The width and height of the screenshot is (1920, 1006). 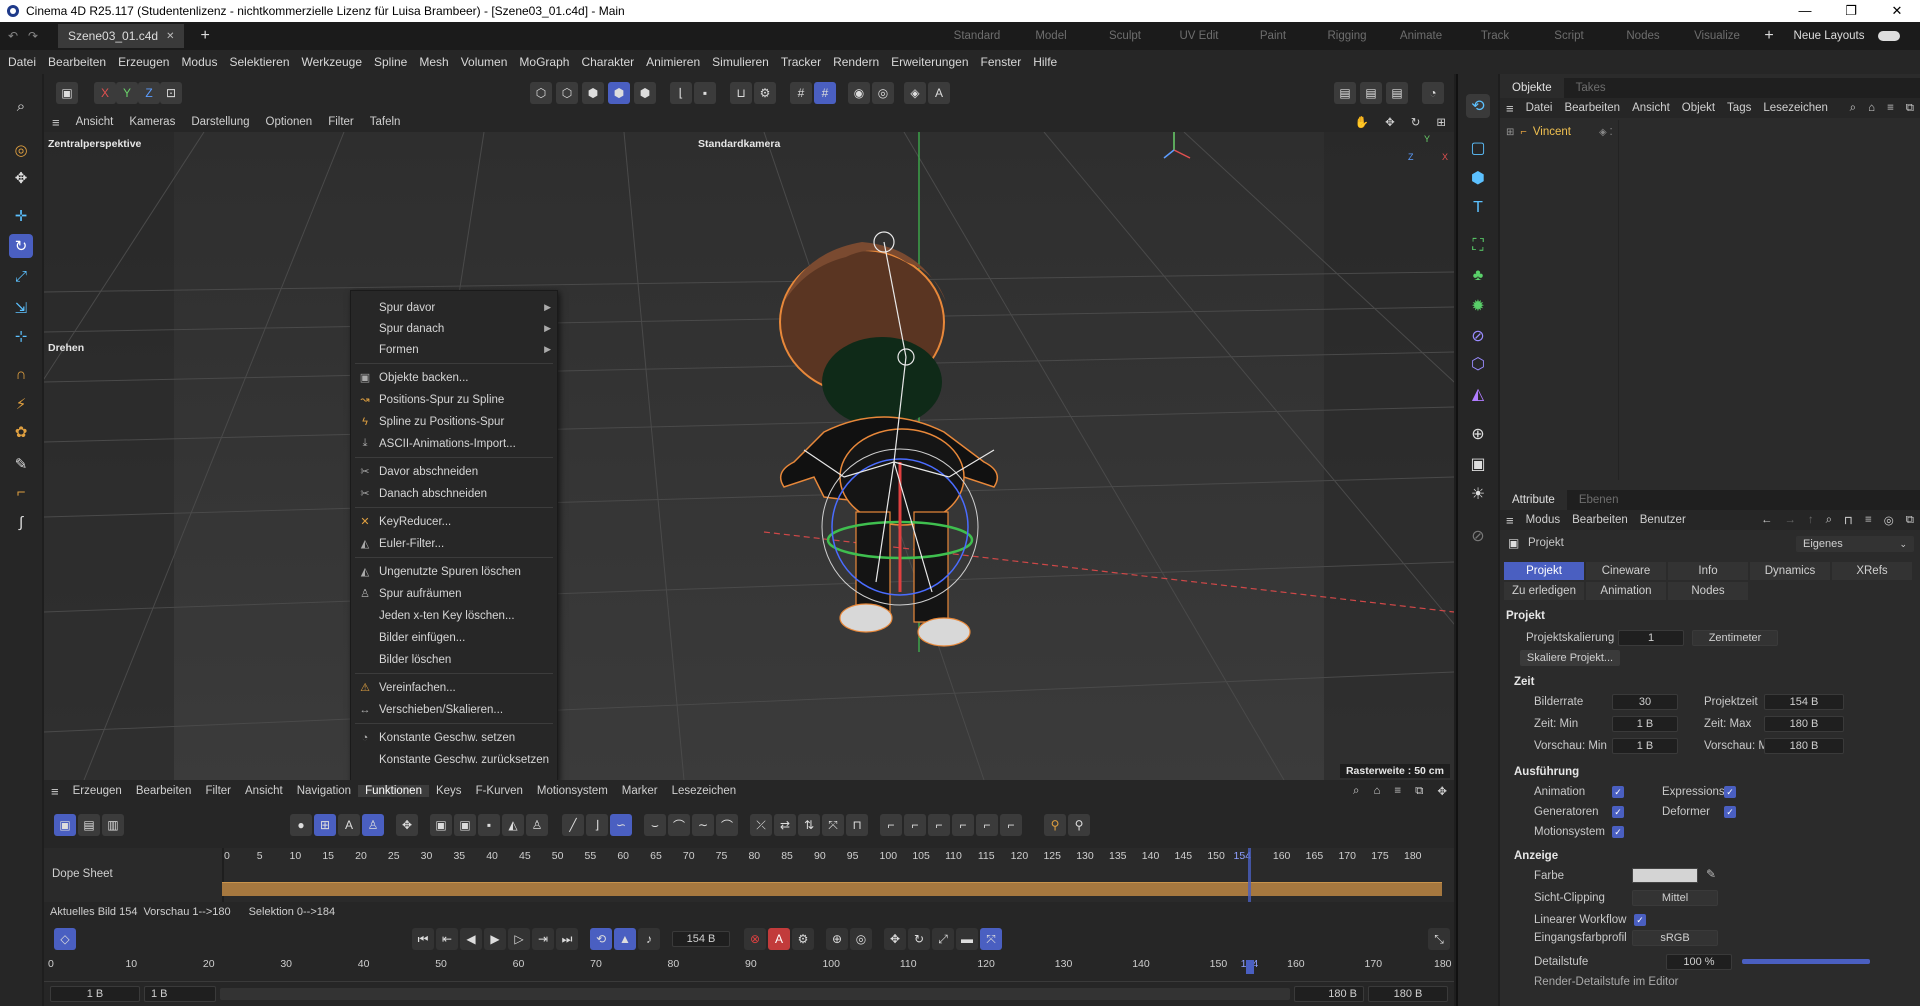 What do you see at coordinates (21, 150) in the screenshot?
I see `live-selection-icon: ◎` at bounding box center [21, 150].